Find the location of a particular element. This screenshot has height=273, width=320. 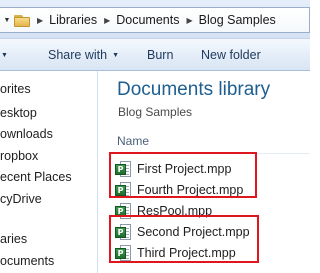

breadcrumb-libraries: Libraries is located at coordinates (73, 20).